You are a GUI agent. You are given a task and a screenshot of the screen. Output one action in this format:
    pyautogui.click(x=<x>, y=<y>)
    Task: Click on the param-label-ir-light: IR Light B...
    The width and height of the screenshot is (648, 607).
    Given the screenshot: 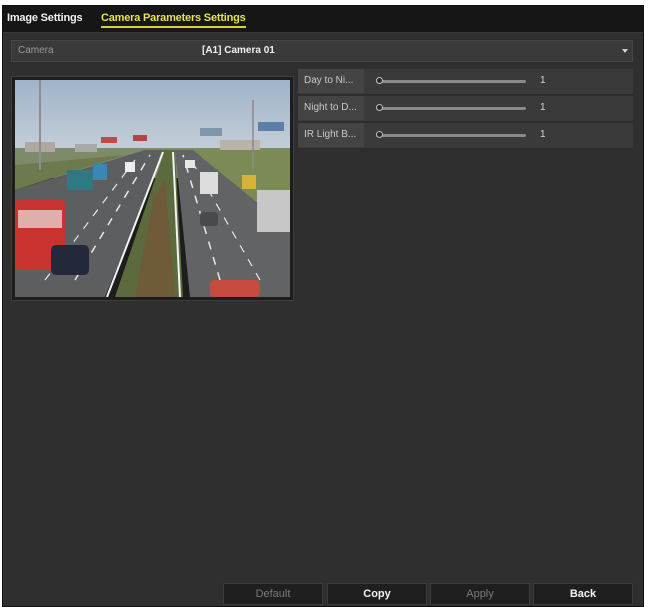 What is the action you would take?
    pyautogui.click(x=331, y=135)
    